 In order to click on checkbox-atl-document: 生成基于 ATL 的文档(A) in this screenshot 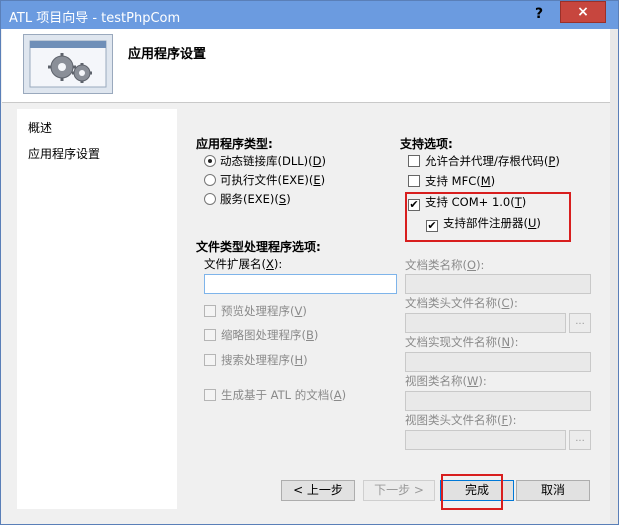, I will do `click(275, 395)`.